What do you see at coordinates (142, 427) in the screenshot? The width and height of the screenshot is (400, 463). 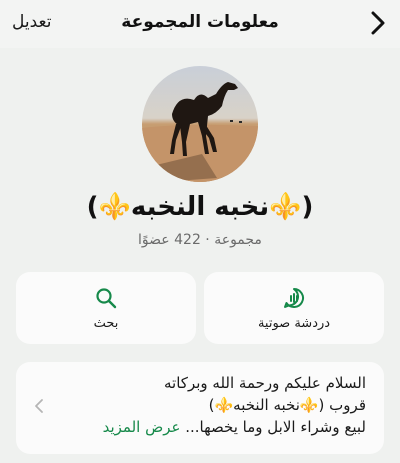 I see `show-more-link: عرض المزيد` at bounding box center [142, 427].